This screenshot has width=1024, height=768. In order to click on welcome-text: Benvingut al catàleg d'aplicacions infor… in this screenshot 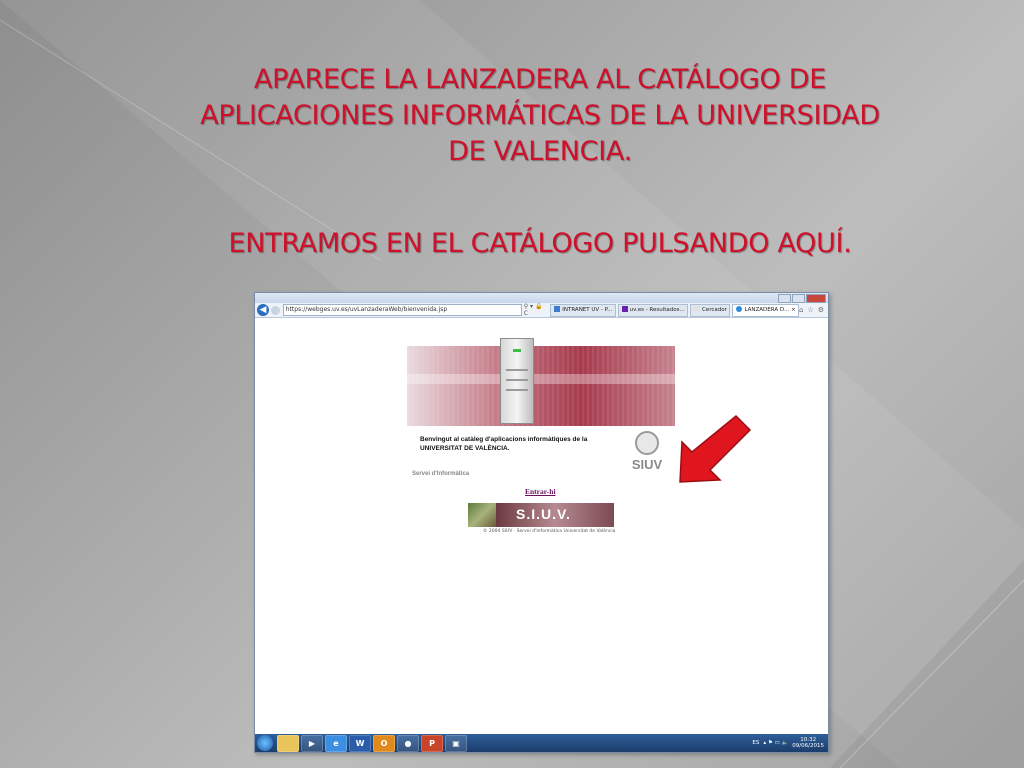, I will do `click(520, 444)`.